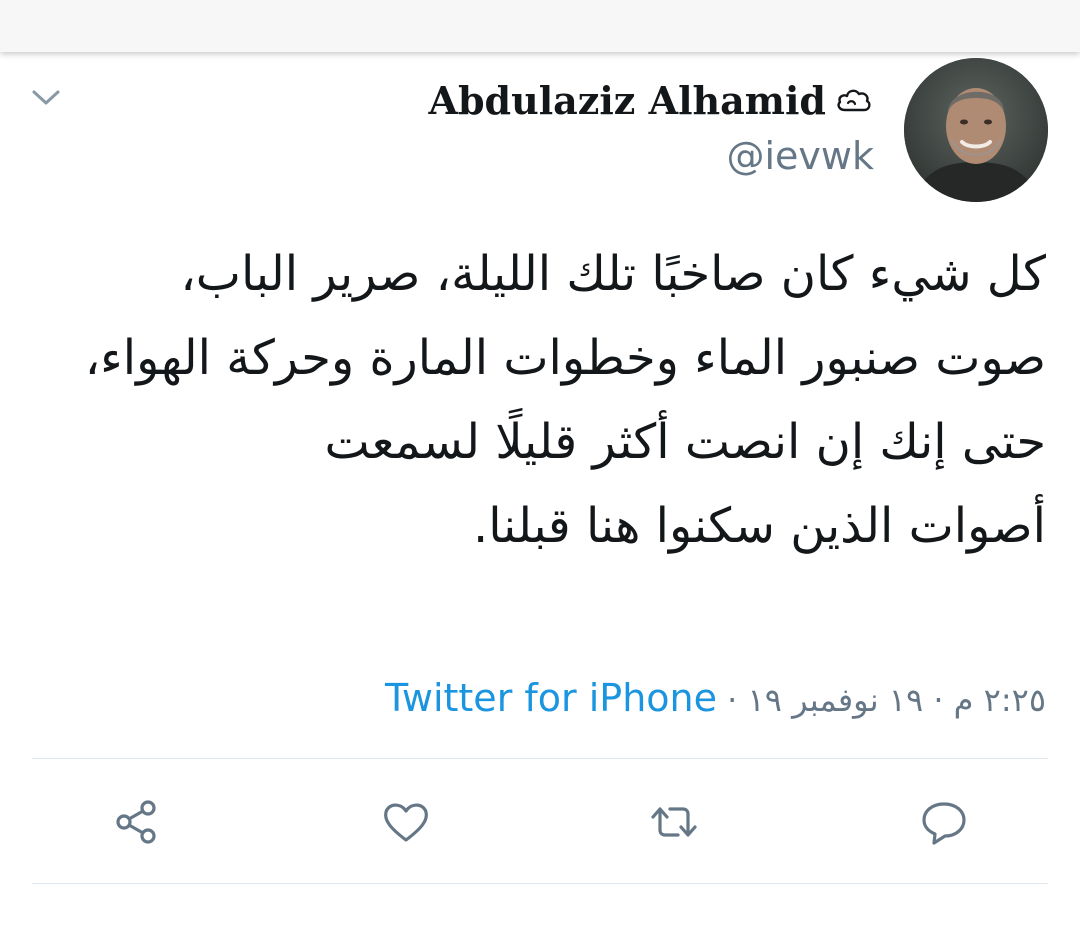  I want to click on user-info: Abdulaziz Alhamid @ievwk, so click(651, 128).